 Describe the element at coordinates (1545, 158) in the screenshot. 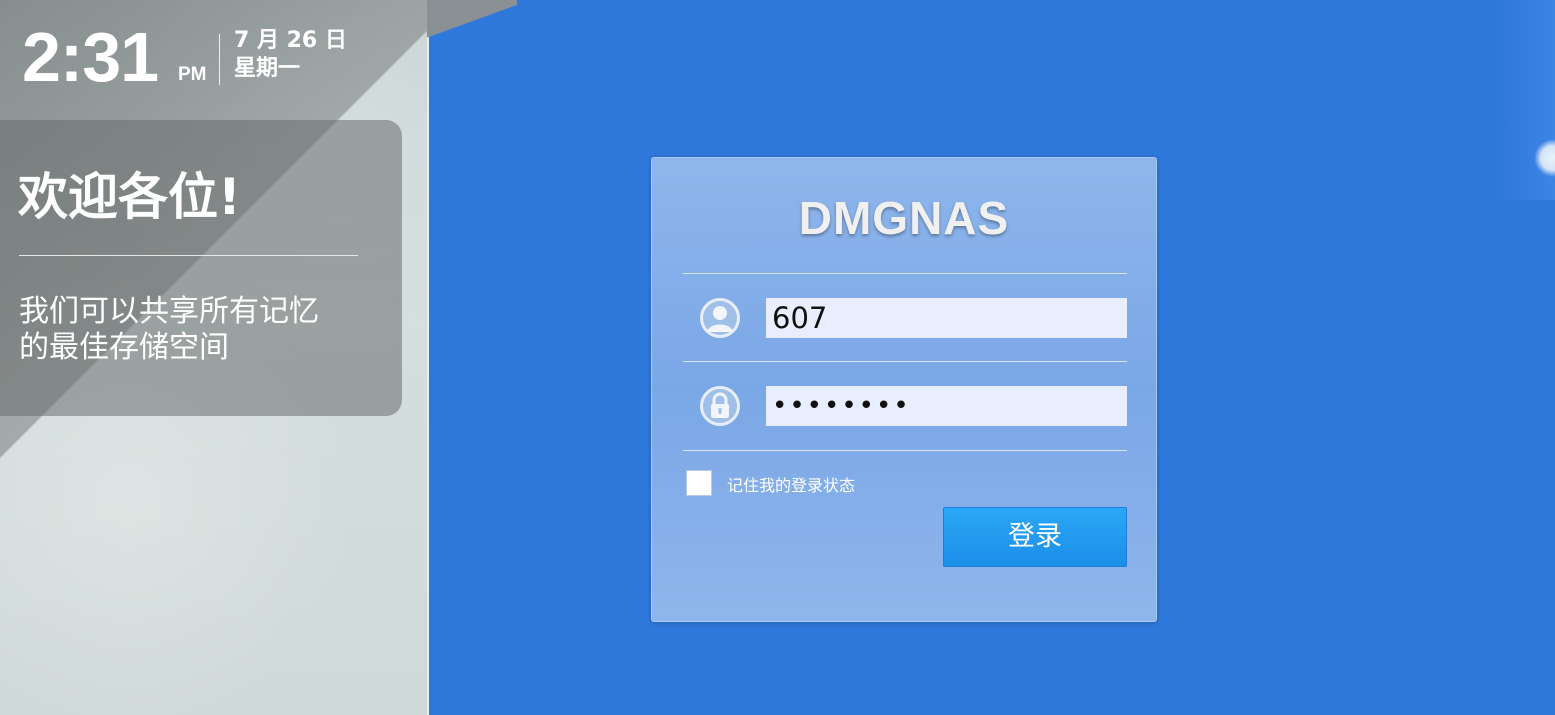

I see `cloud-decoration` at that location.